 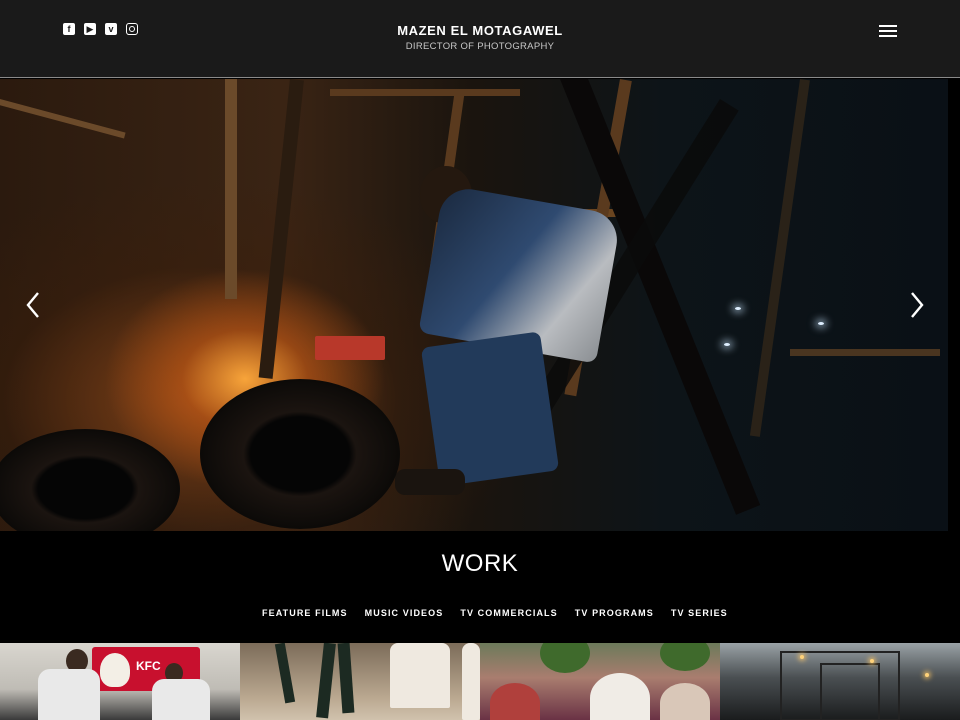 I want to click on filter-tv-programs: TV PROGRAMS, so click(x=614, y=613).